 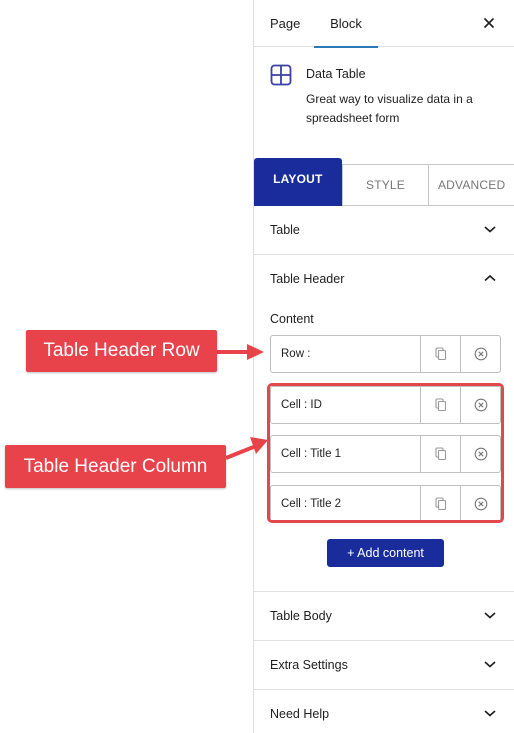 What do you see at coordinates (285, 23) in the screenshot?
I see `tab-page: Page` at bounding box center [285, 23].